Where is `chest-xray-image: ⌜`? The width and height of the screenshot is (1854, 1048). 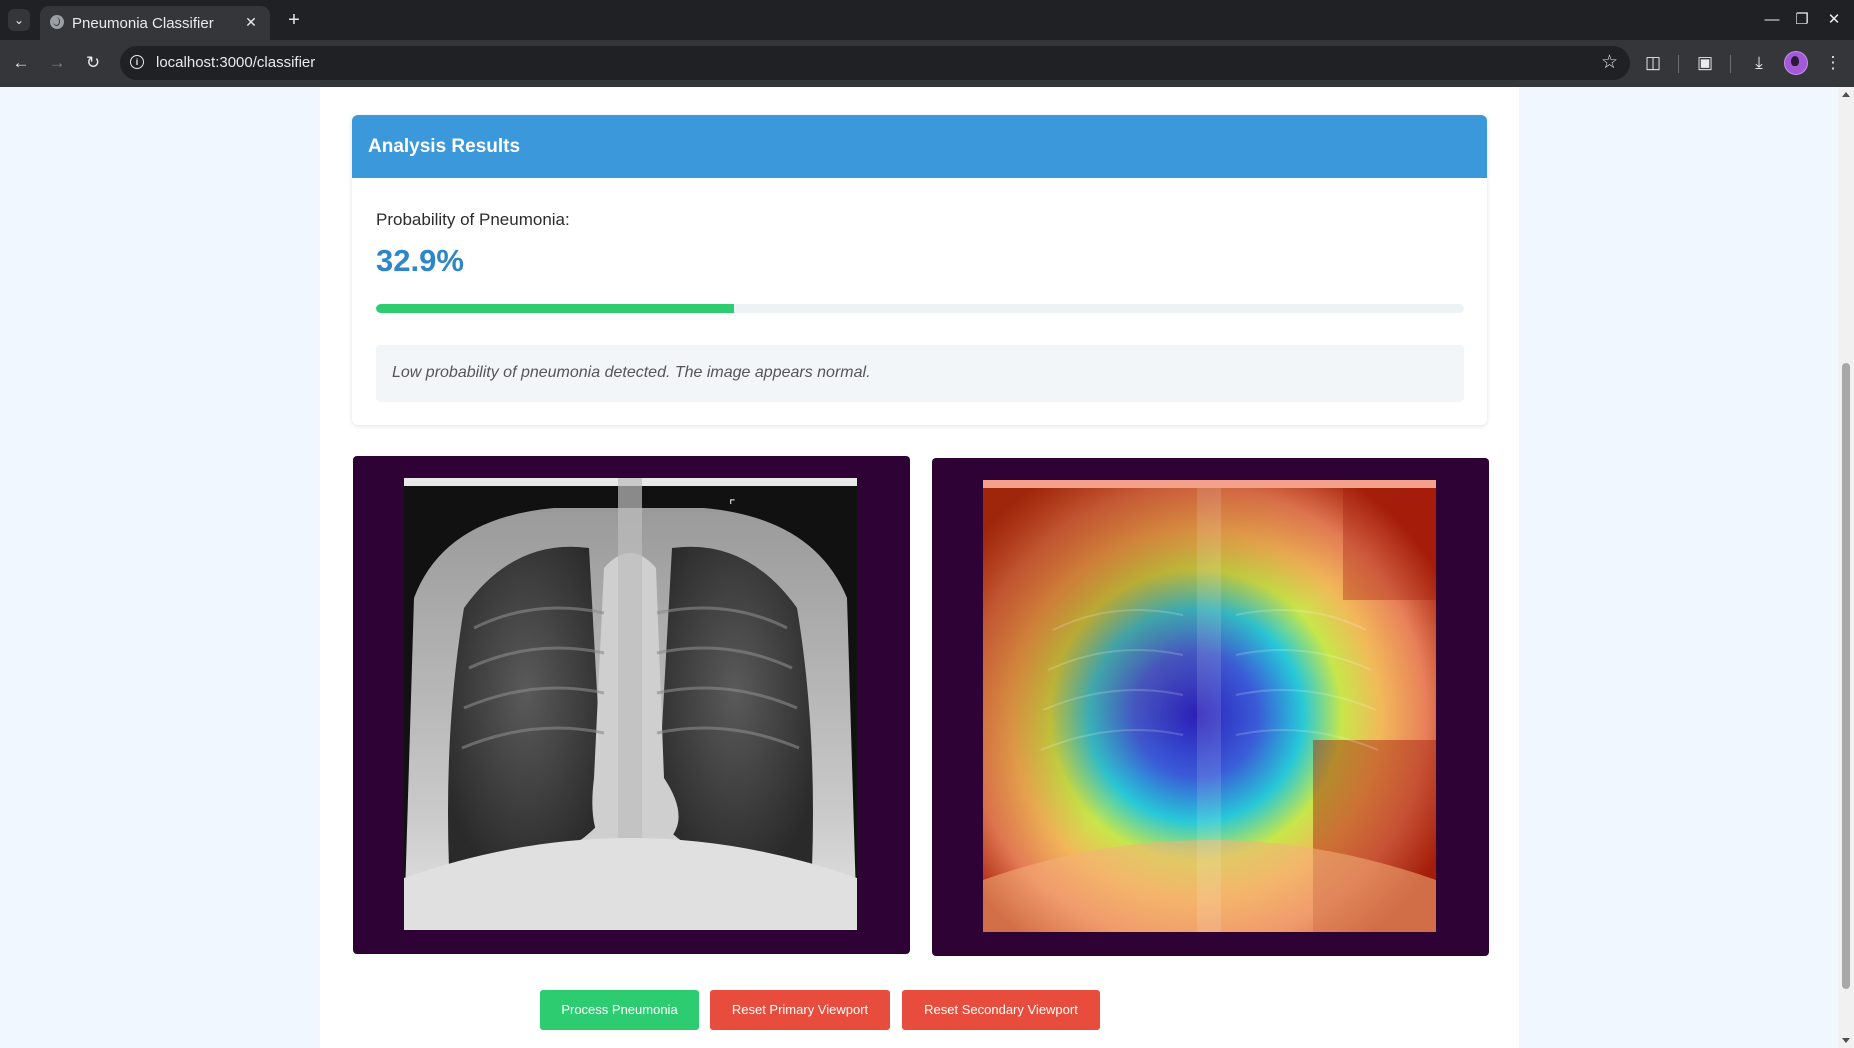
chest-xray-image: ⌜ is located at coordinates (630, 704).